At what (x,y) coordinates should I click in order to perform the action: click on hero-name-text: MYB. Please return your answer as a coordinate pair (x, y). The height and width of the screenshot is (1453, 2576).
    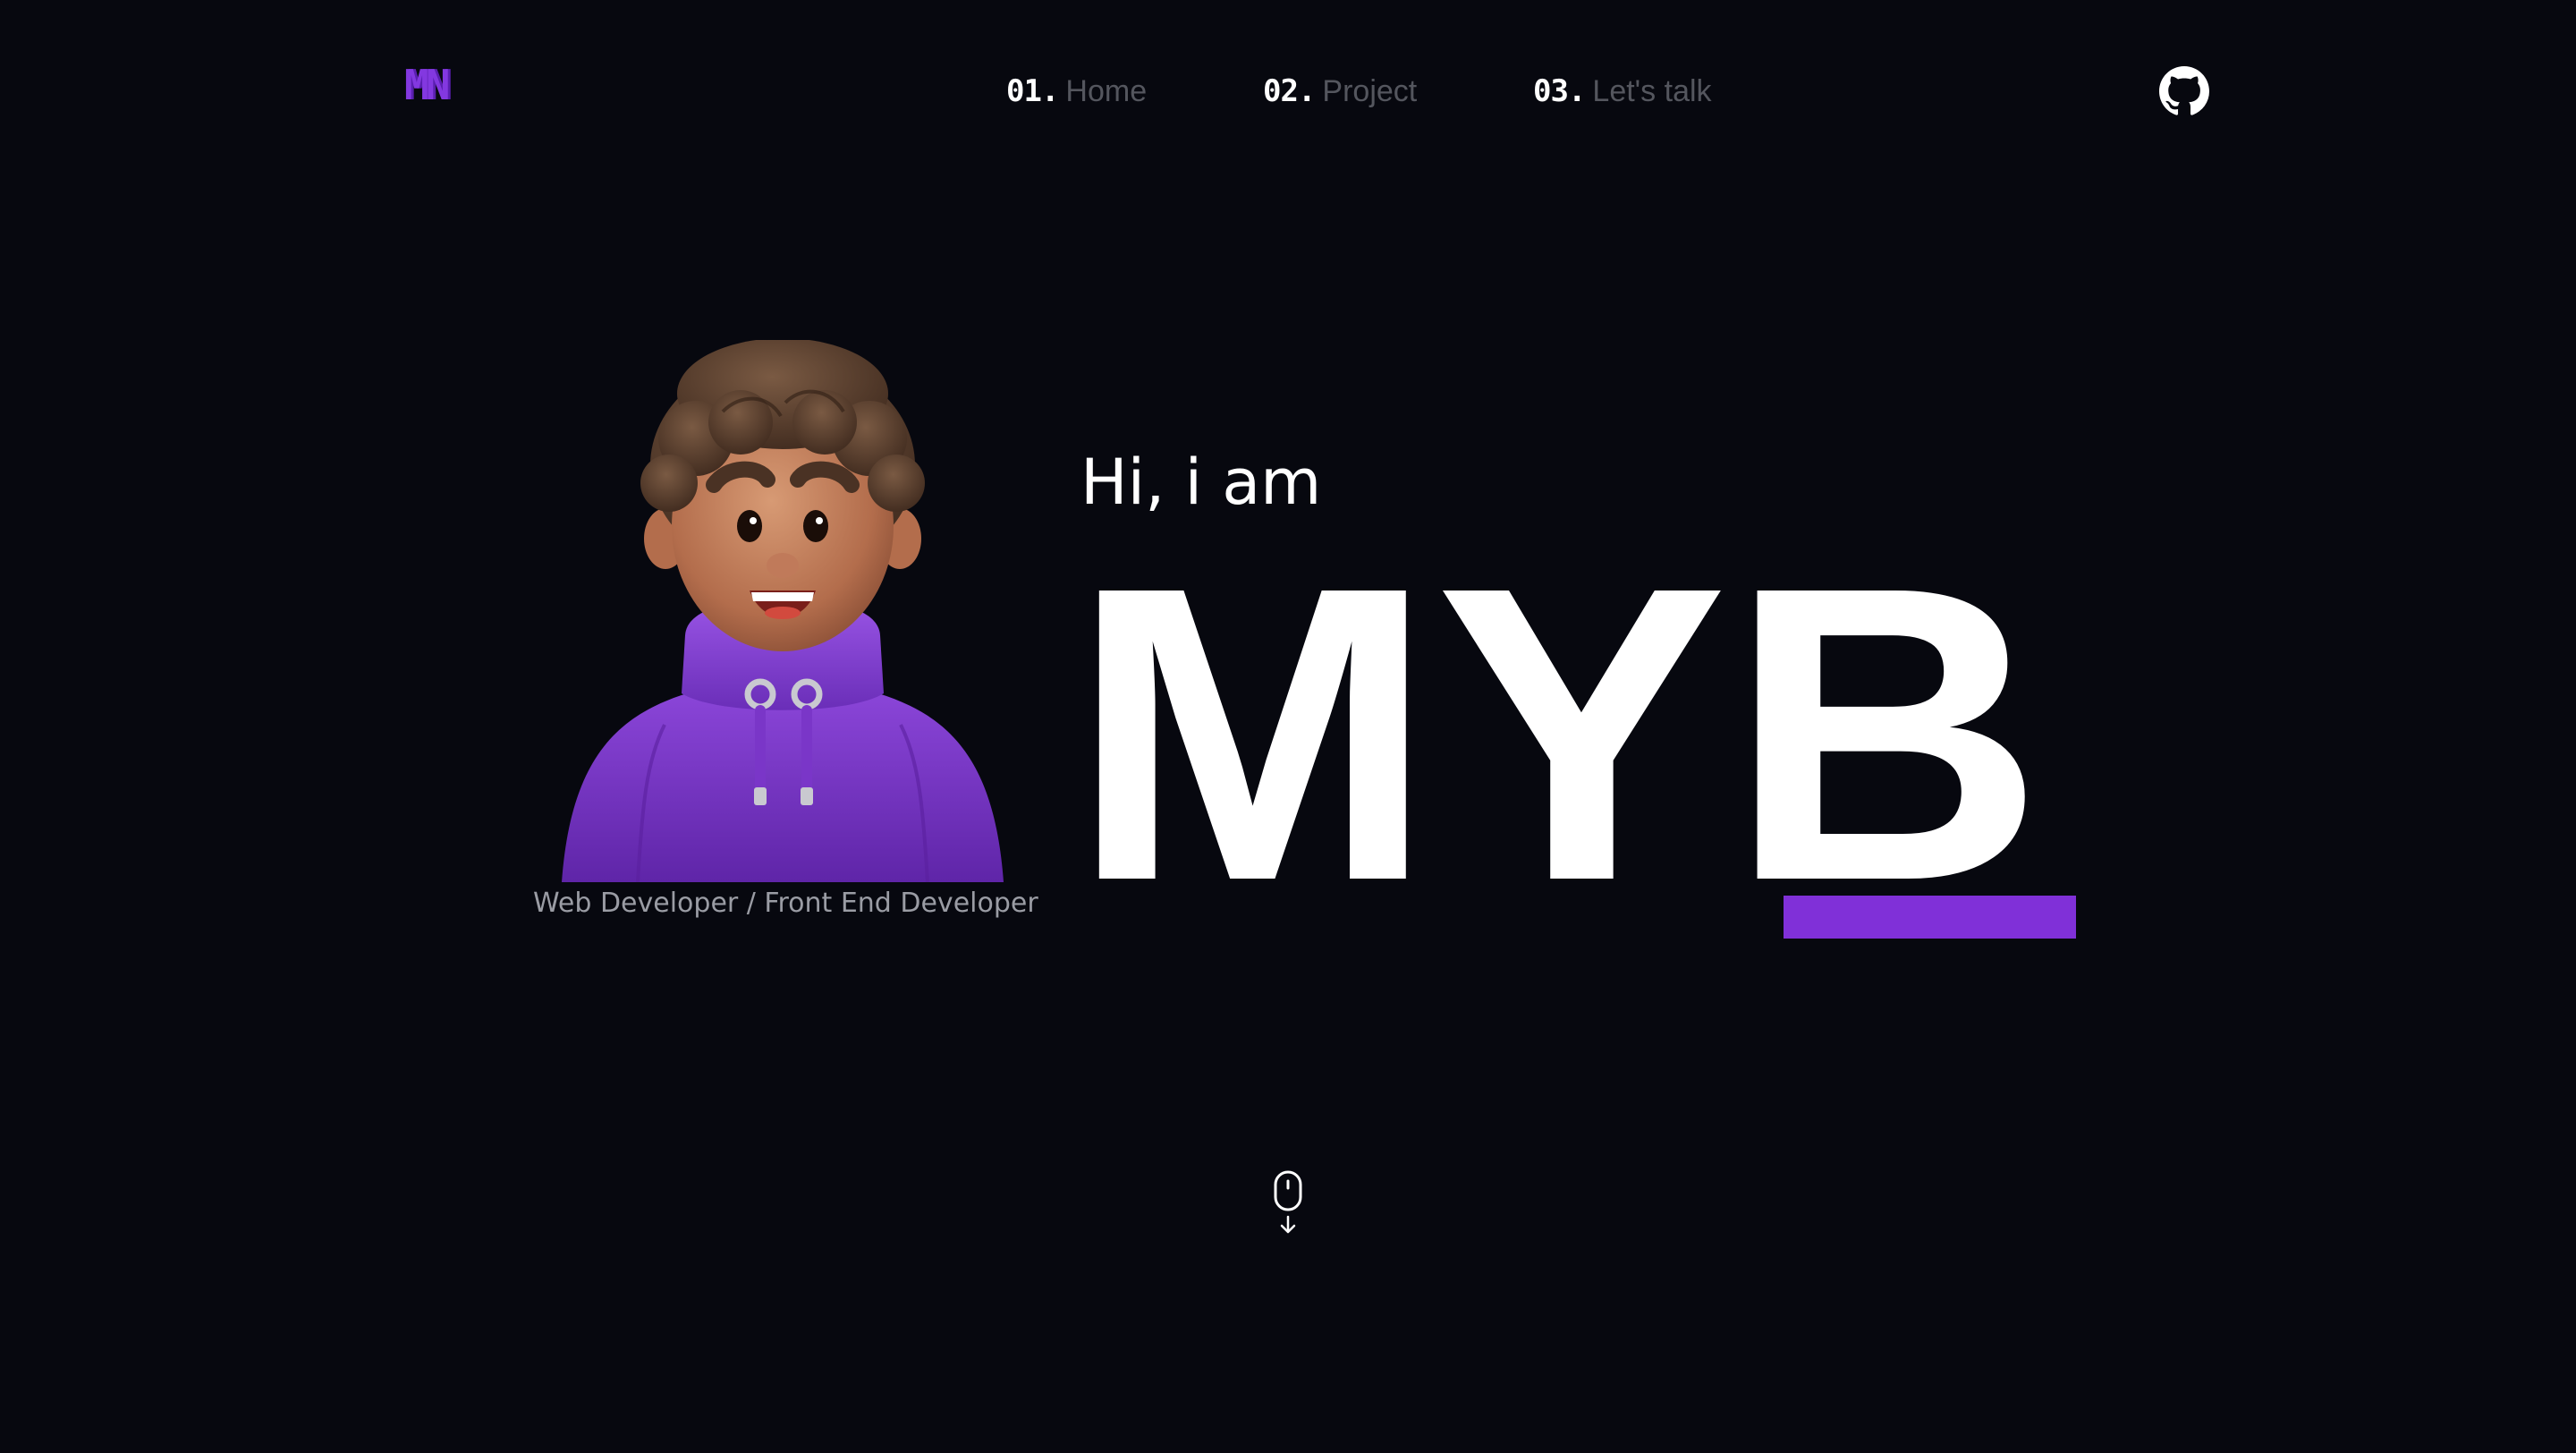
    Looking at the image, I should click on (1557, 728).